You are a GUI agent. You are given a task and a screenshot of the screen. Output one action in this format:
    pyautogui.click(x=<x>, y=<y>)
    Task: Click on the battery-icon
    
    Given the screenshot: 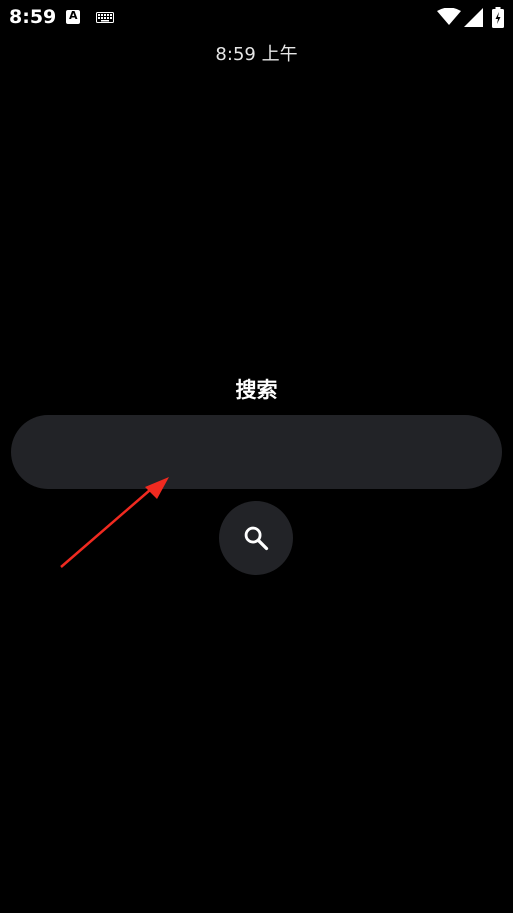 What is the action you would take?
    pyautogui.click(x=498, y=17)
    